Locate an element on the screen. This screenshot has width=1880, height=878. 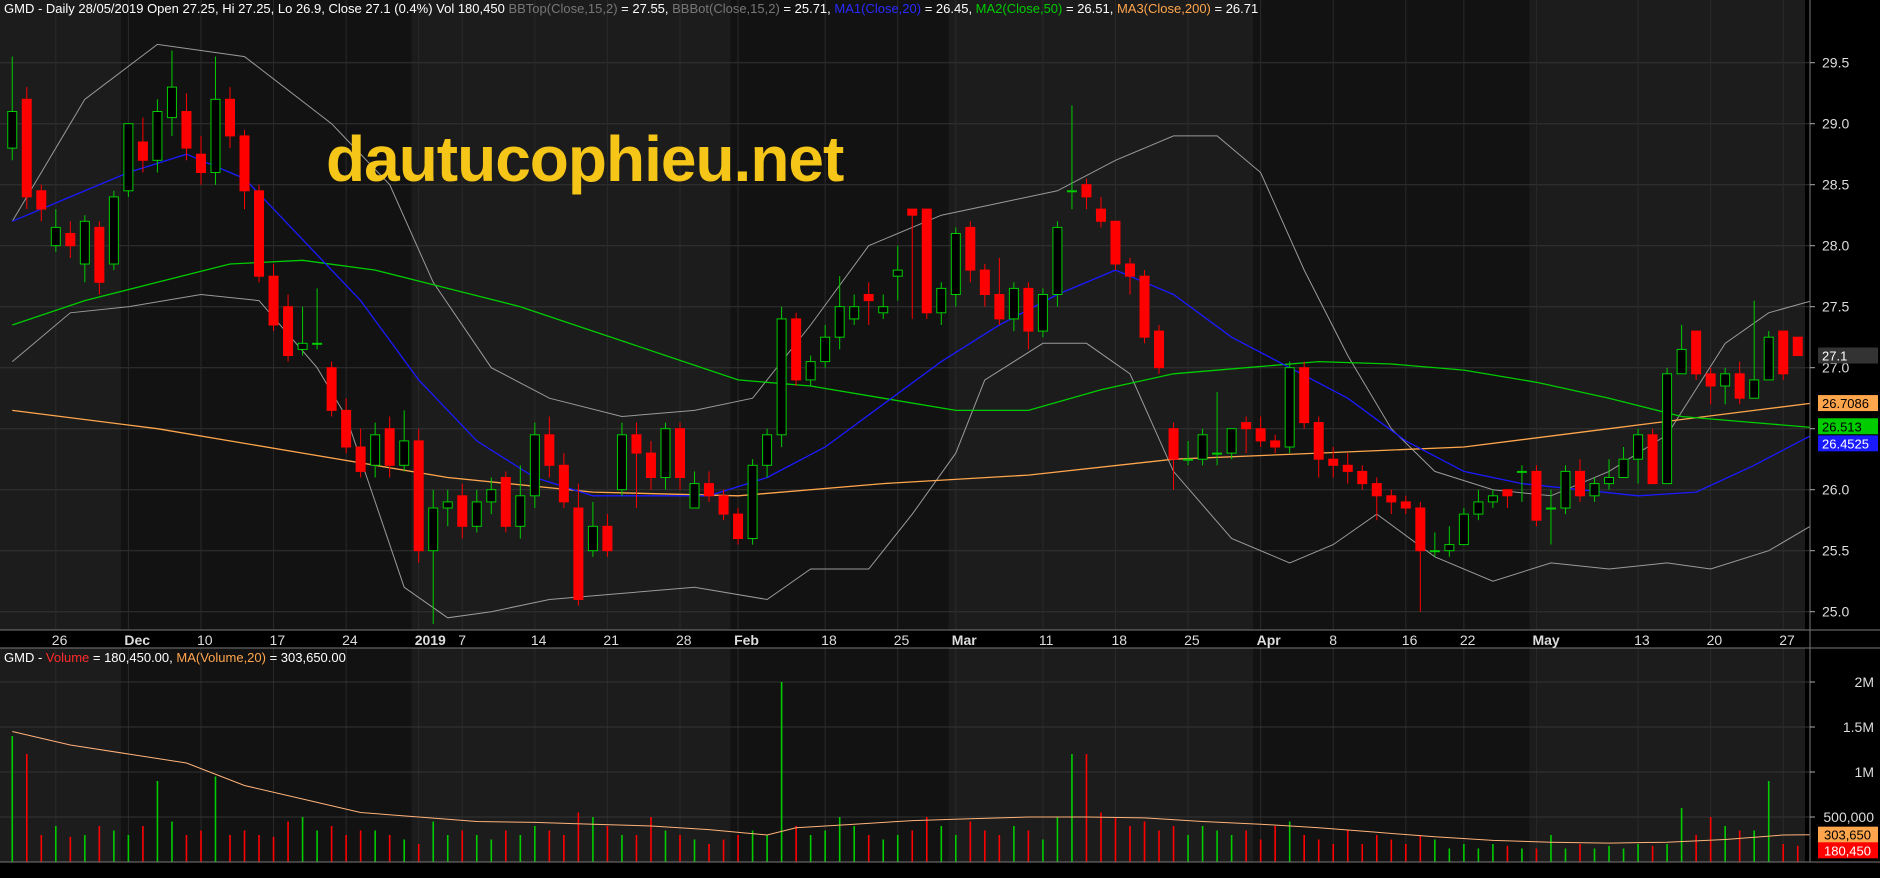
x-tick-label: 13 is located at coordinates (1642, 640).